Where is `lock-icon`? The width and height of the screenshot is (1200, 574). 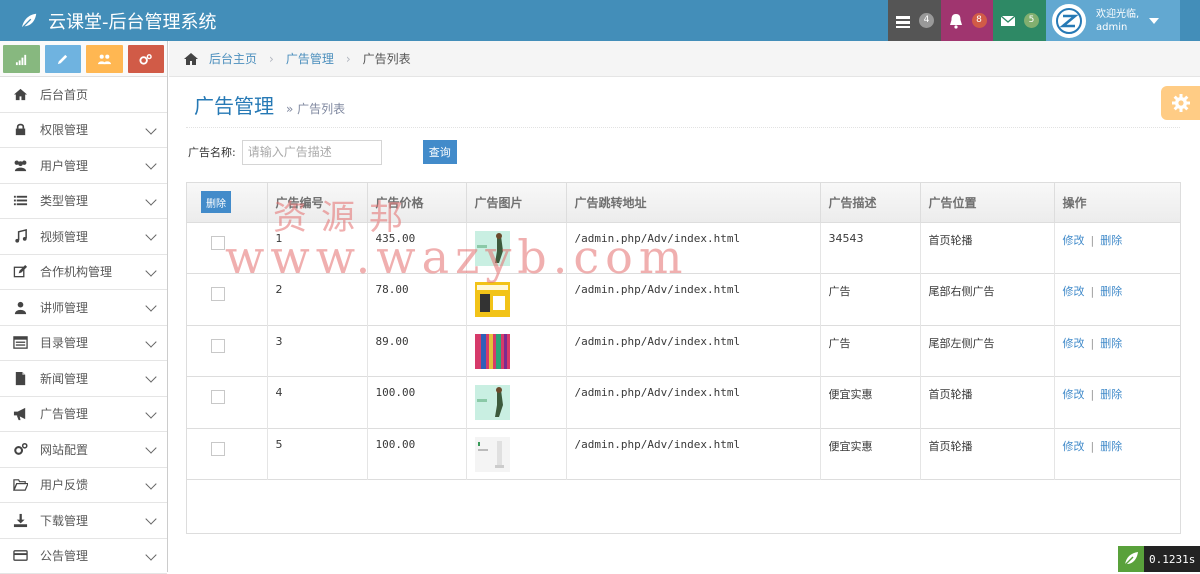
lock-icon is located at coordinates (20, 129).